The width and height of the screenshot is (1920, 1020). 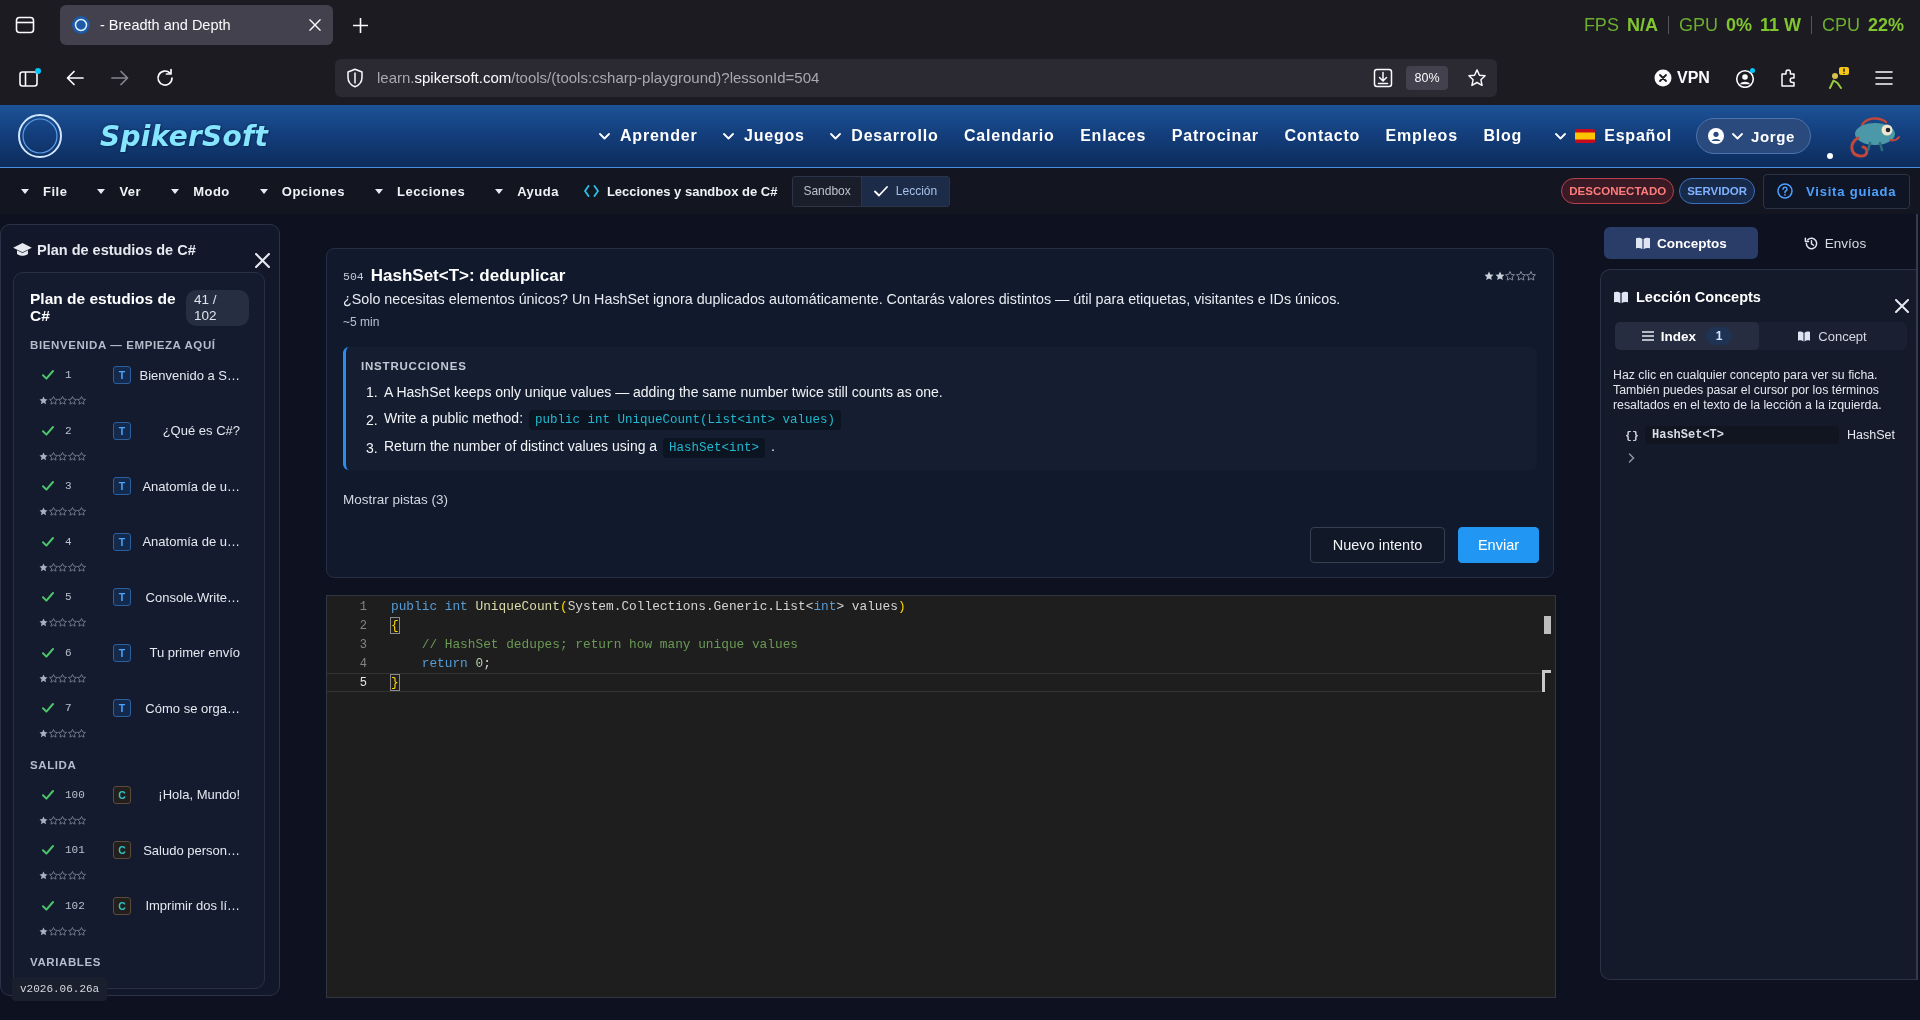 I want to click on nav-link: Aprender, so click(x=648, y=136).